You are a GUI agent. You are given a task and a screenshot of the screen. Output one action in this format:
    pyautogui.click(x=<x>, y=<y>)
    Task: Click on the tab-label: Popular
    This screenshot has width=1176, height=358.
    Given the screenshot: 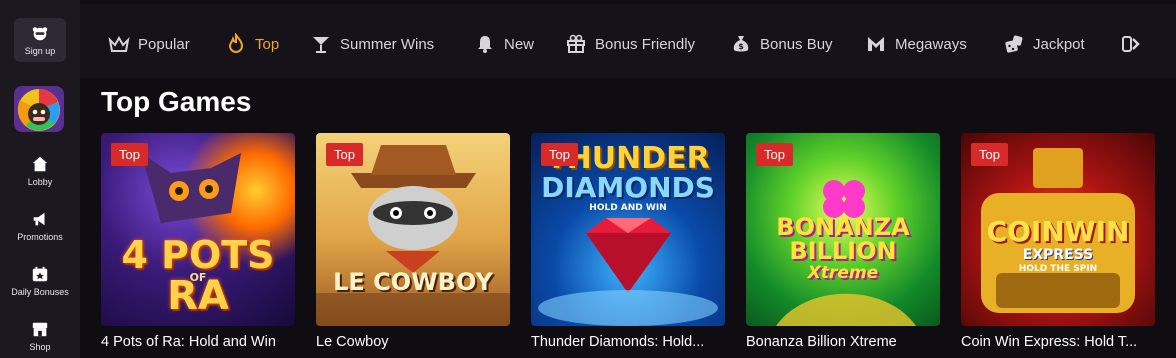 What is the action you would take?
    pyautogui.click(x=164, y=44)
    